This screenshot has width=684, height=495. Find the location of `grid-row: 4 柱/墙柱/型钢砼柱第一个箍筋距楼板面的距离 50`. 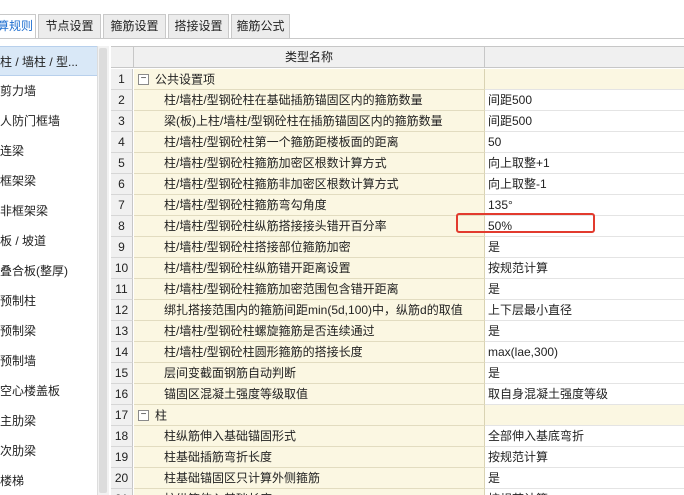

grid-row: 4 柱/墙柱/型钢砼柱第一个箍筋距楼板面的距离 50 is located at coordinates (397, 142).